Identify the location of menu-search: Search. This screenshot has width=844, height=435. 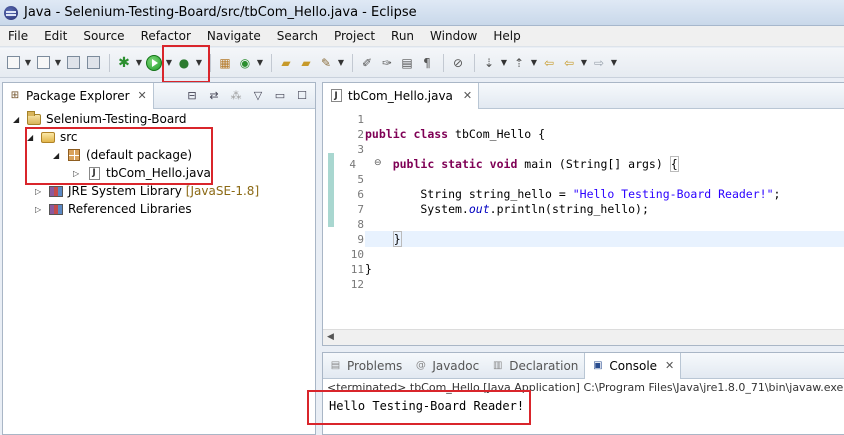
(297, 36).